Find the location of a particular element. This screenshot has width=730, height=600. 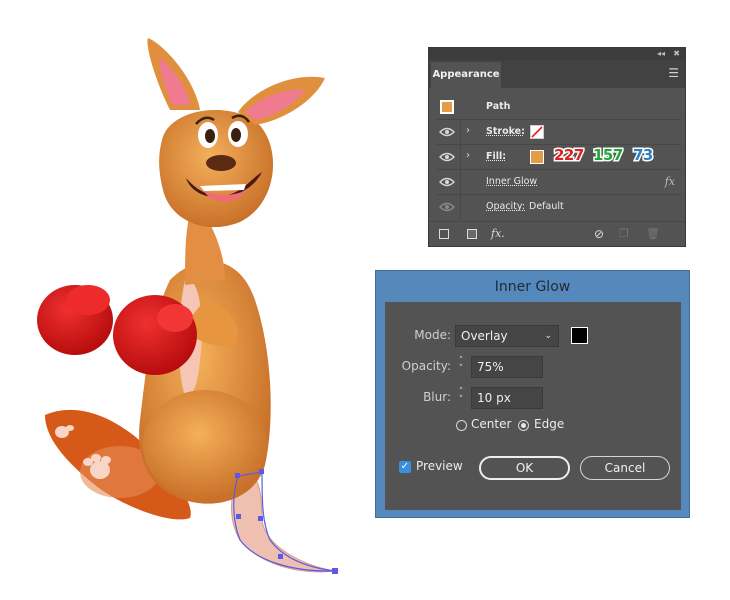

fx-icon: fx is located at coordinates (670, 181).